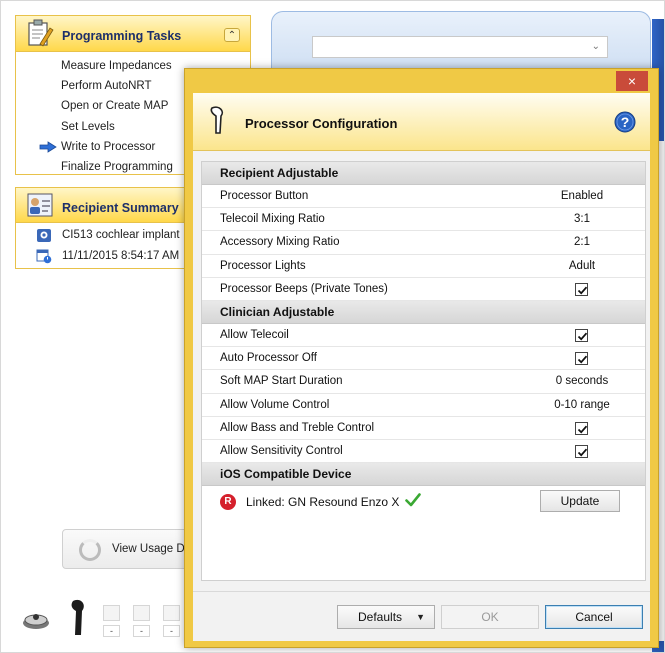 The height and width of the screenshot is (653, 665). What do you see at coordinates (78, 617) in the screenshot?
I see `sound-processor-device-icon` at bounding box center [78, 617].